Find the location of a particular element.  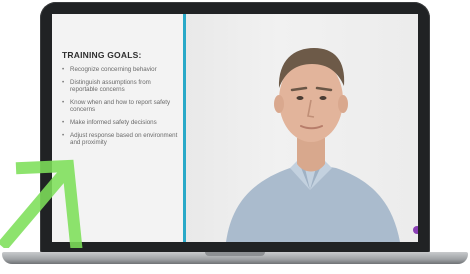

goal-item: Recognize concerning behavior is located at coordinates (121, 70).